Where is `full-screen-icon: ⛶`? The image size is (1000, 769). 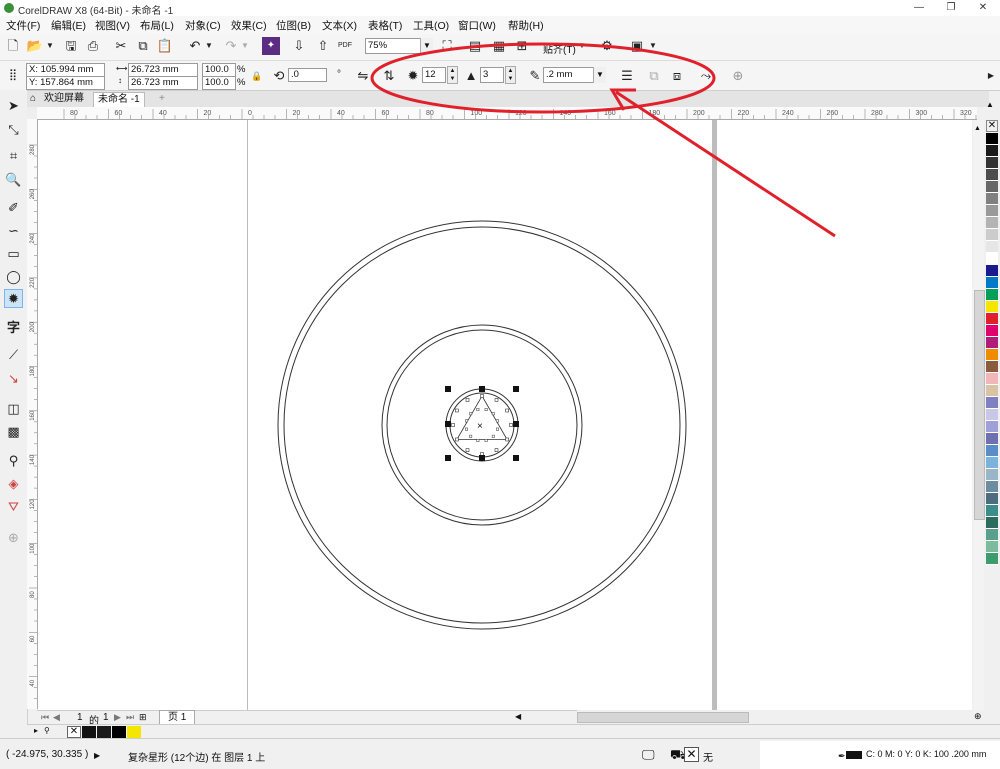
full-screen-icon: ⛶ is located at coordinates (447, 46).